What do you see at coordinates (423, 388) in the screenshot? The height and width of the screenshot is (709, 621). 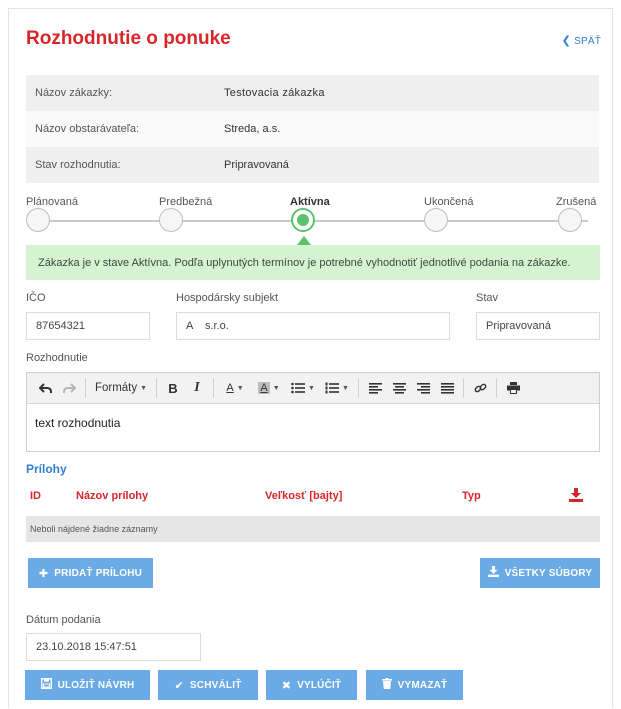 I see `align-right-icon` at bounding box center [423, 388].